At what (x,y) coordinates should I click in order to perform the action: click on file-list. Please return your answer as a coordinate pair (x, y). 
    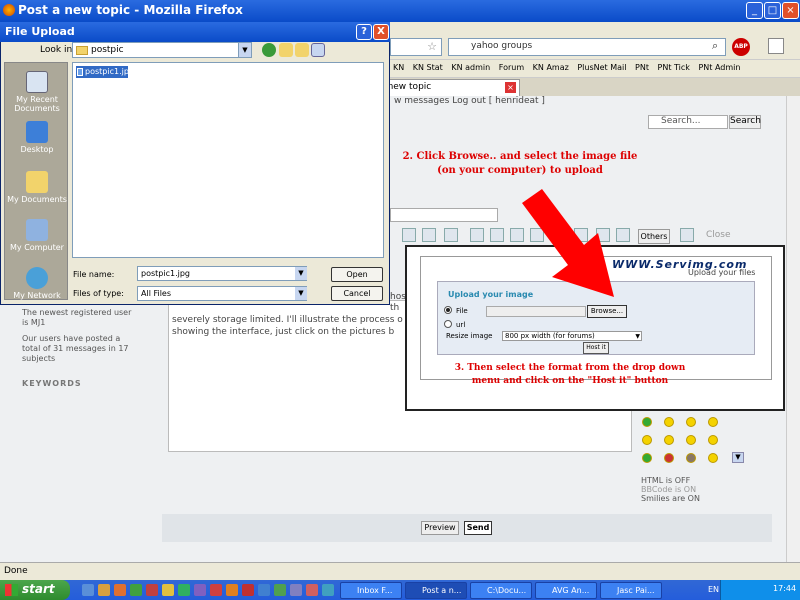
    Looking at the image, I should click on (228, 160).